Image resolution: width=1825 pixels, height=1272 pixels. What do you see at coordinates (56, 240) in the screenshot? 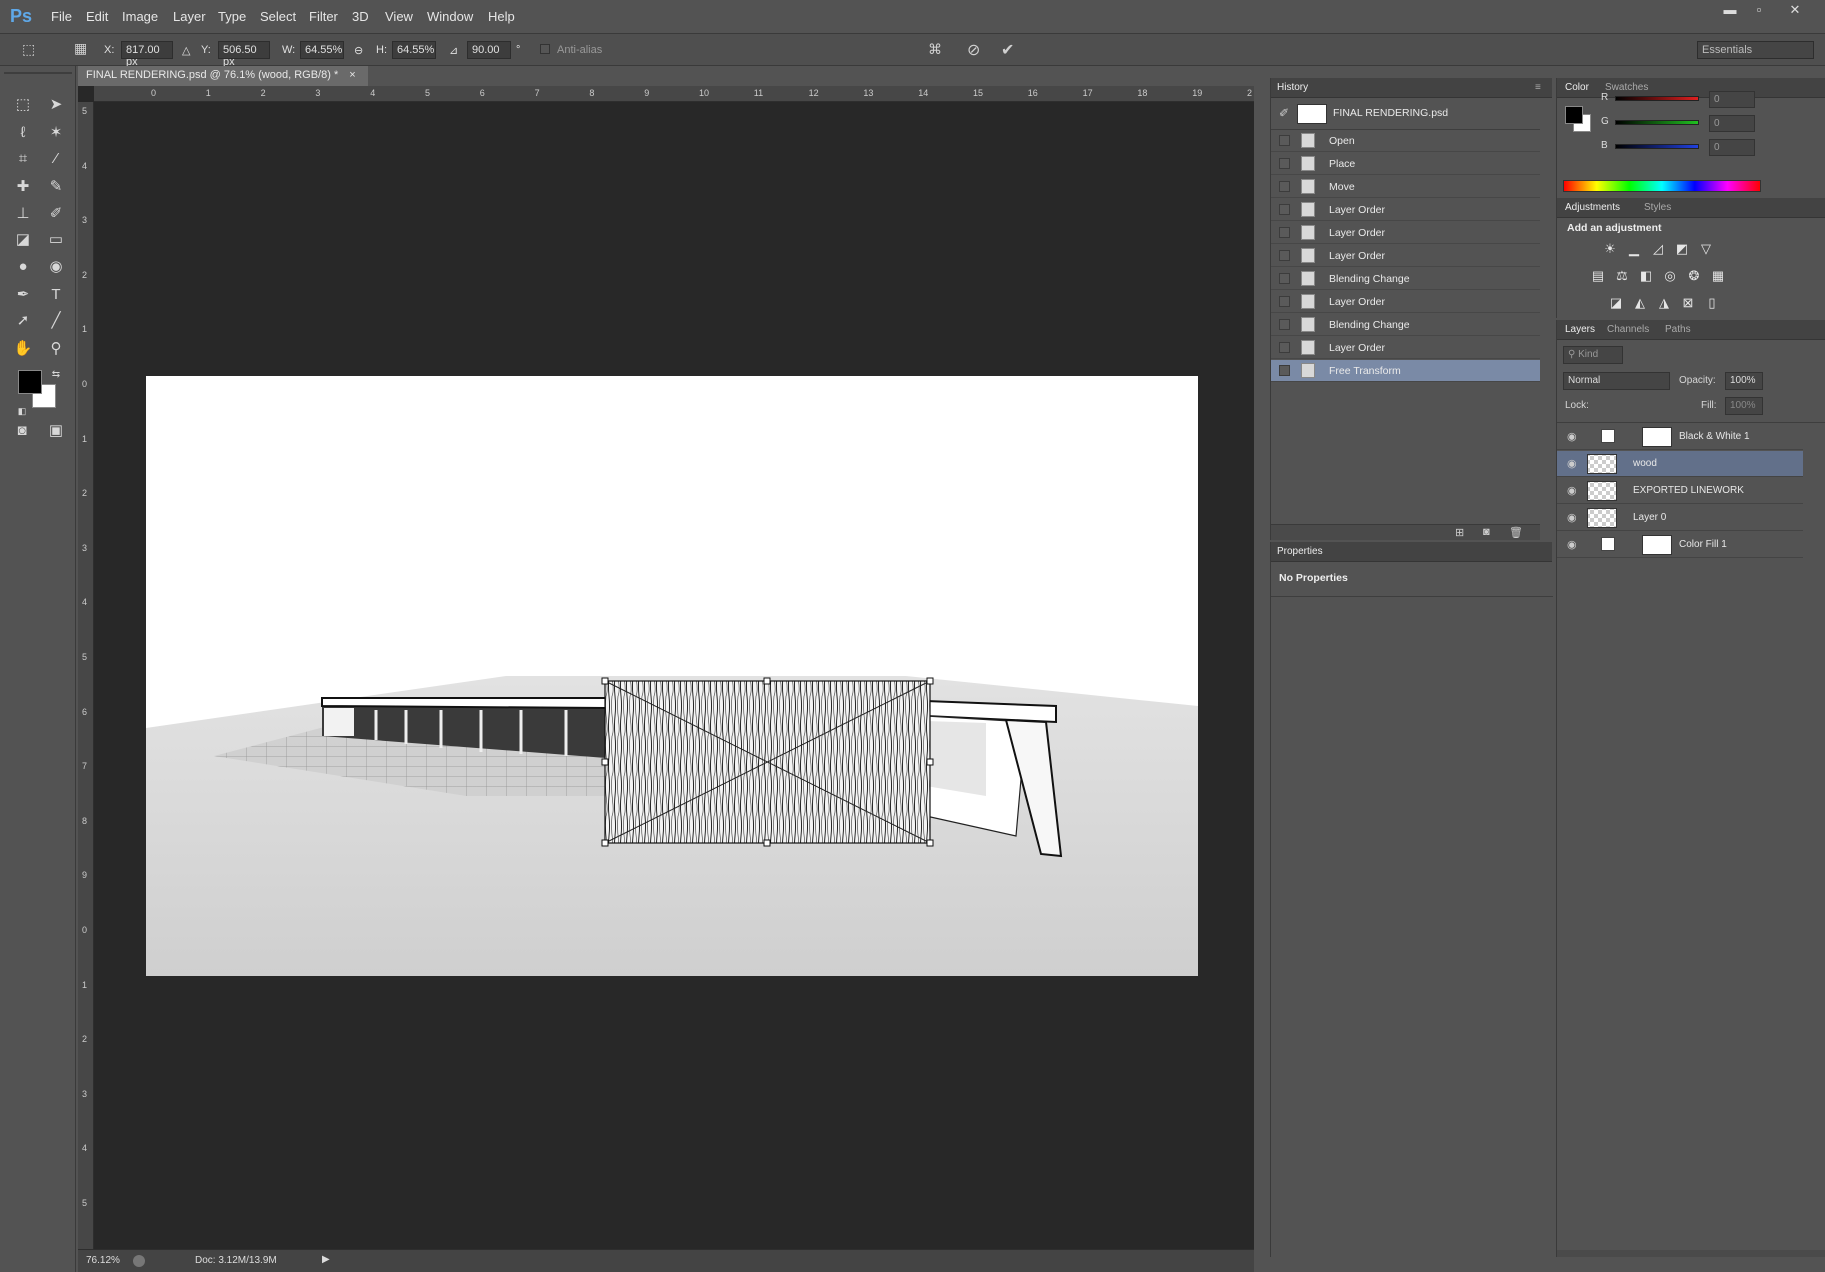
I see `gradient-icon: ▭` at bounding box center [56, 240].